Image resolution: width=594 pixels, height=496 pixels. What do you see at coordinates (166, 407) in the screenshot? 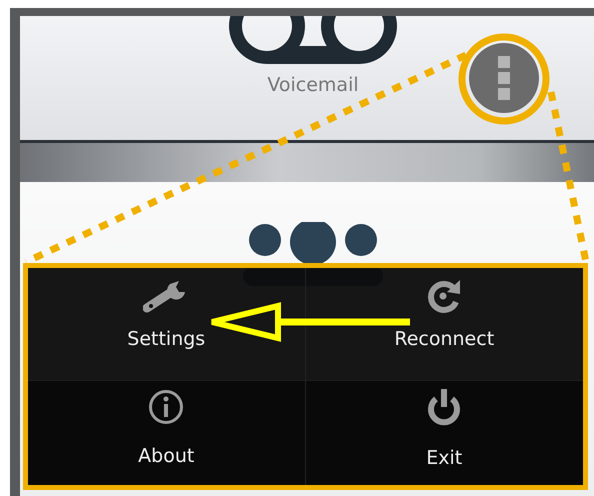
I see `info-icon` at bounding box center [166, 407].